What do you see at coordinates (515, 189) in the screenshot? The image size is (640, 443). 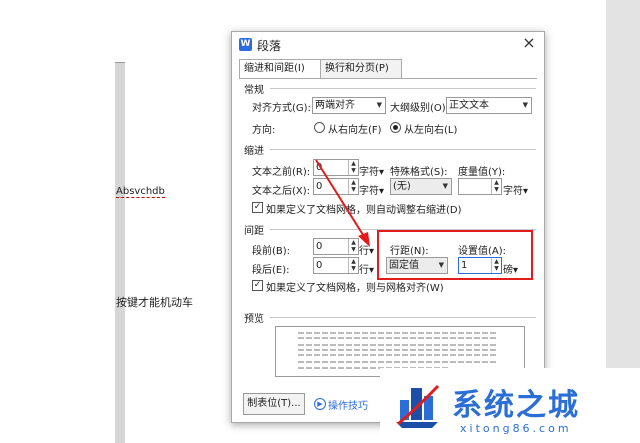 I see `measure-unit: 字符▾` at bounding box center [515, 189].